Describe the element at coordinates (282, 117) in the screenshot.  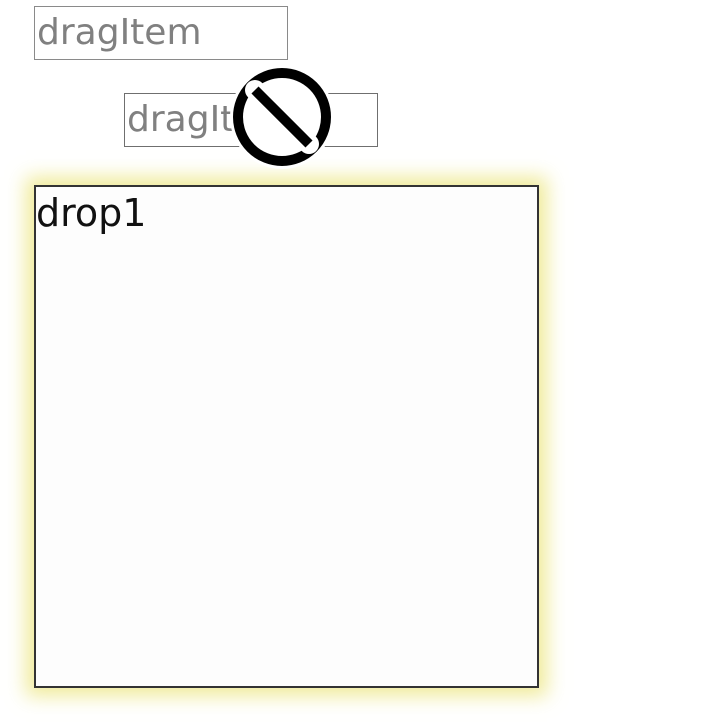
I see `no-drop-icon` at that location.